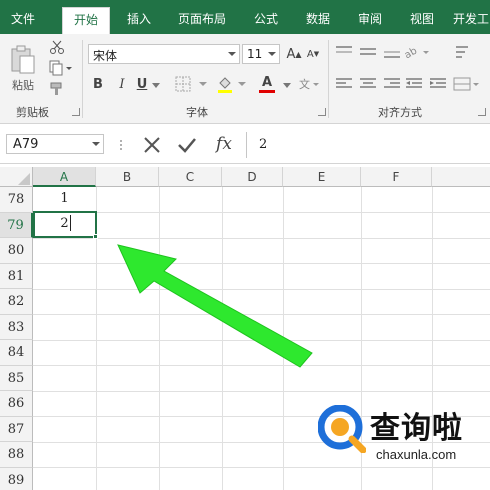  Describe the element at coordinates (310, 54) in the screenshot. I see `shrink-font-icon: A` at that location.